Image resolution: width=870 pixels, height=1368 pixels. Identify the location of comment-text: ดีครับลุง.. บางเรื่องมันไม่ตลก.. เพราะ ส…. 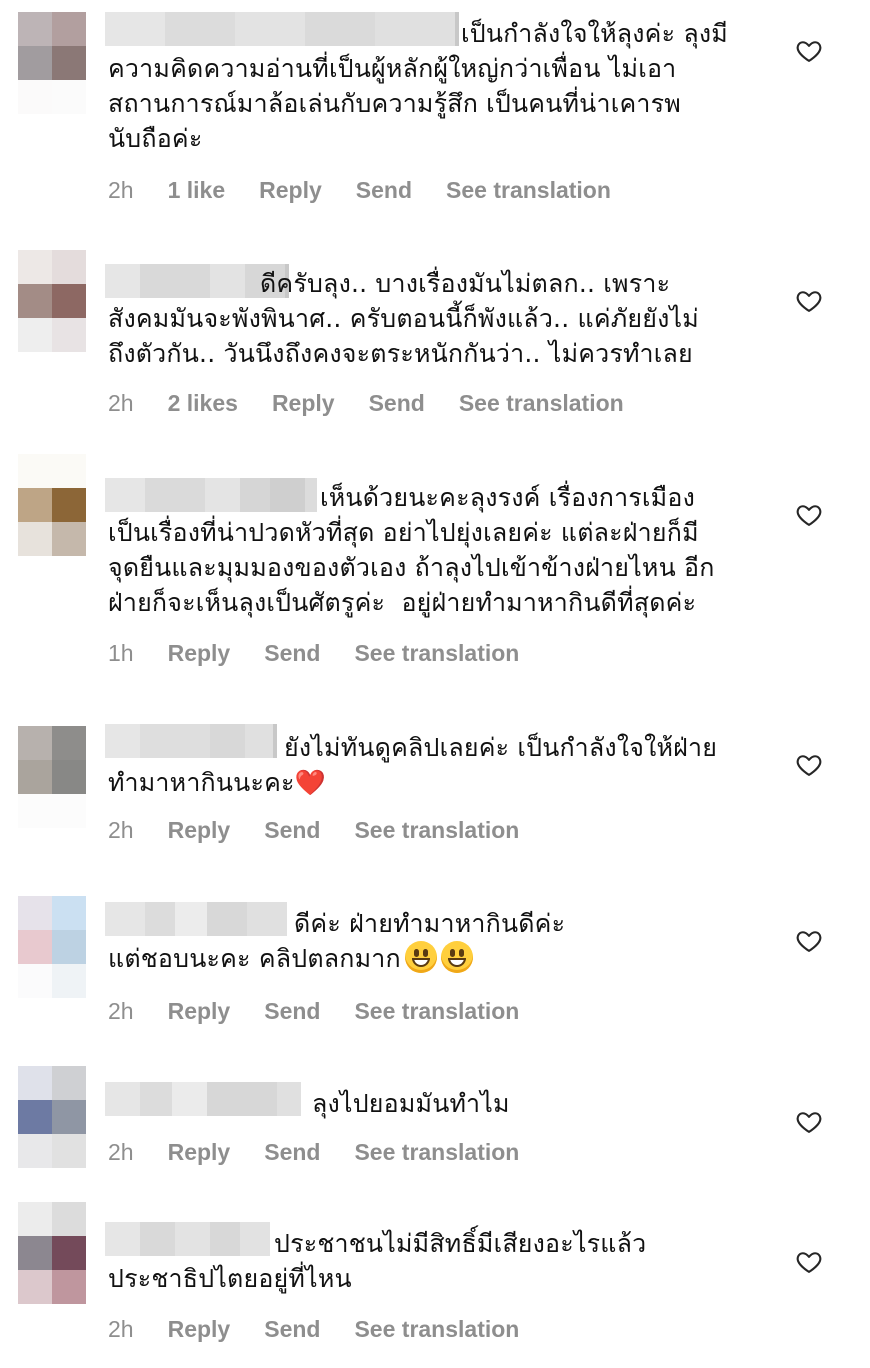
(403, 318).